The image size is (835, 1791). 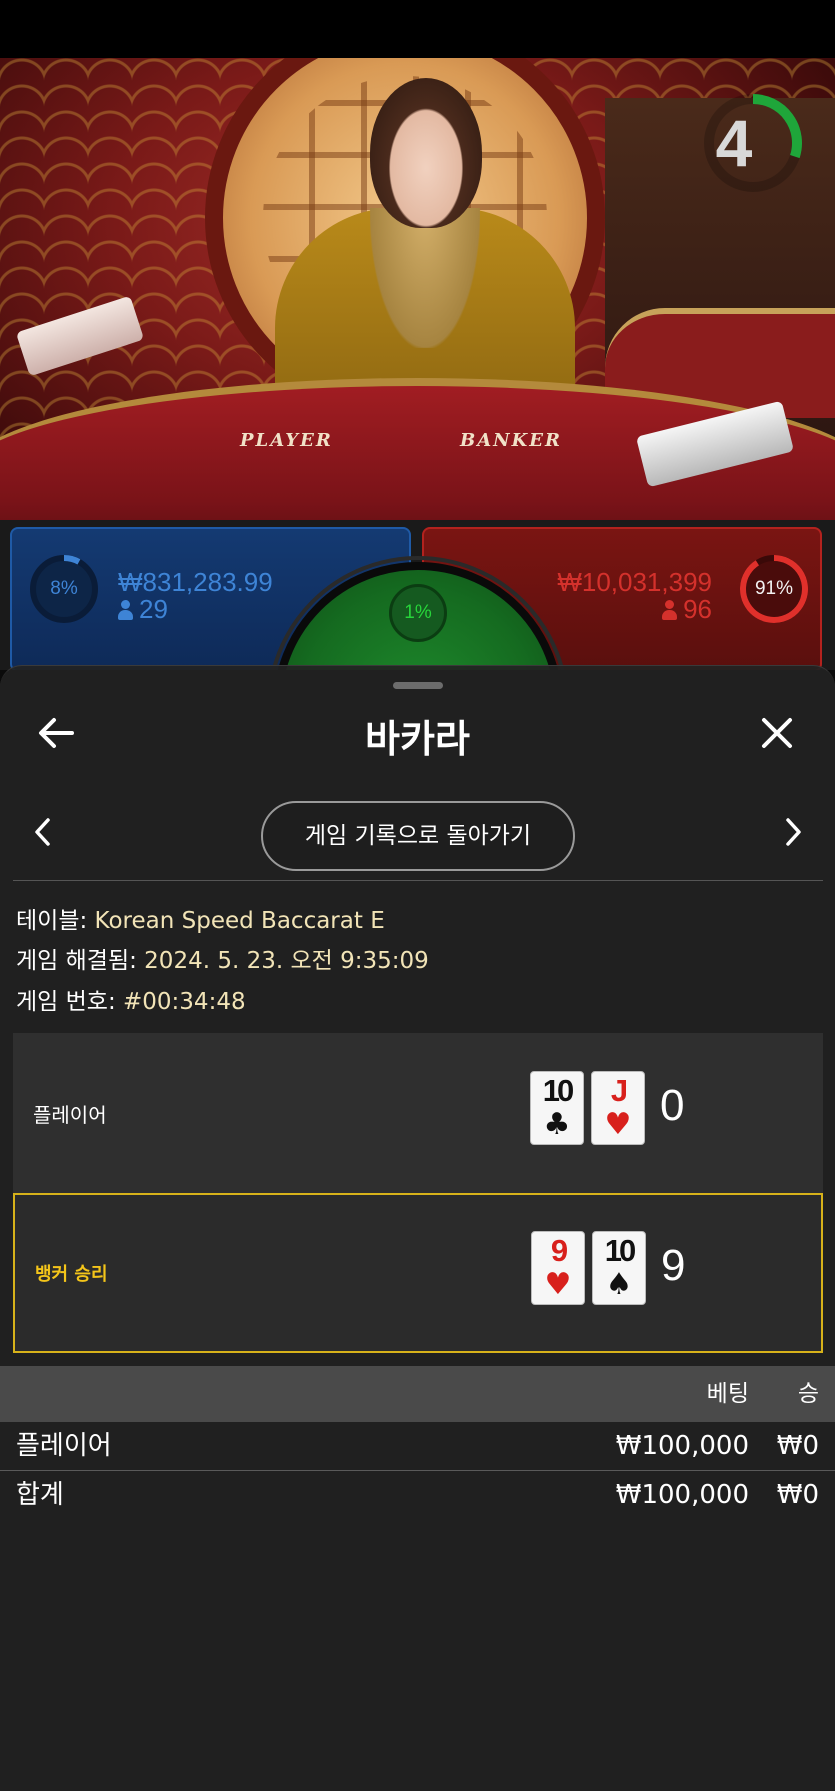 I want to click on bet-name: 플레이어, so click(x=64, y=1446).